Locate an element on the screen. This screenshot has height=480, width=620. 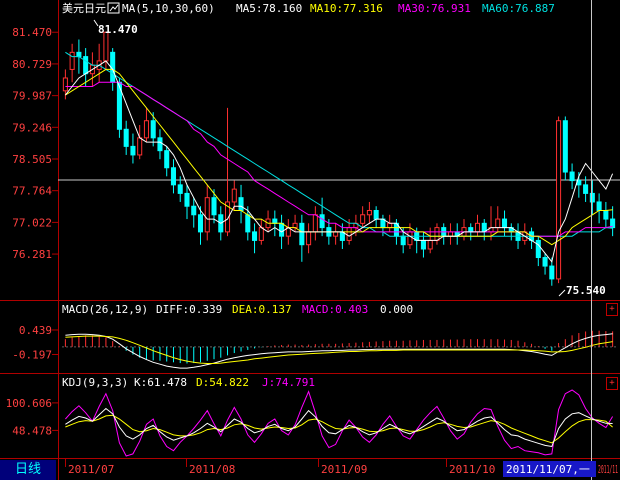
period-tab-daily: 日线 is located at coordinates (28, 470).